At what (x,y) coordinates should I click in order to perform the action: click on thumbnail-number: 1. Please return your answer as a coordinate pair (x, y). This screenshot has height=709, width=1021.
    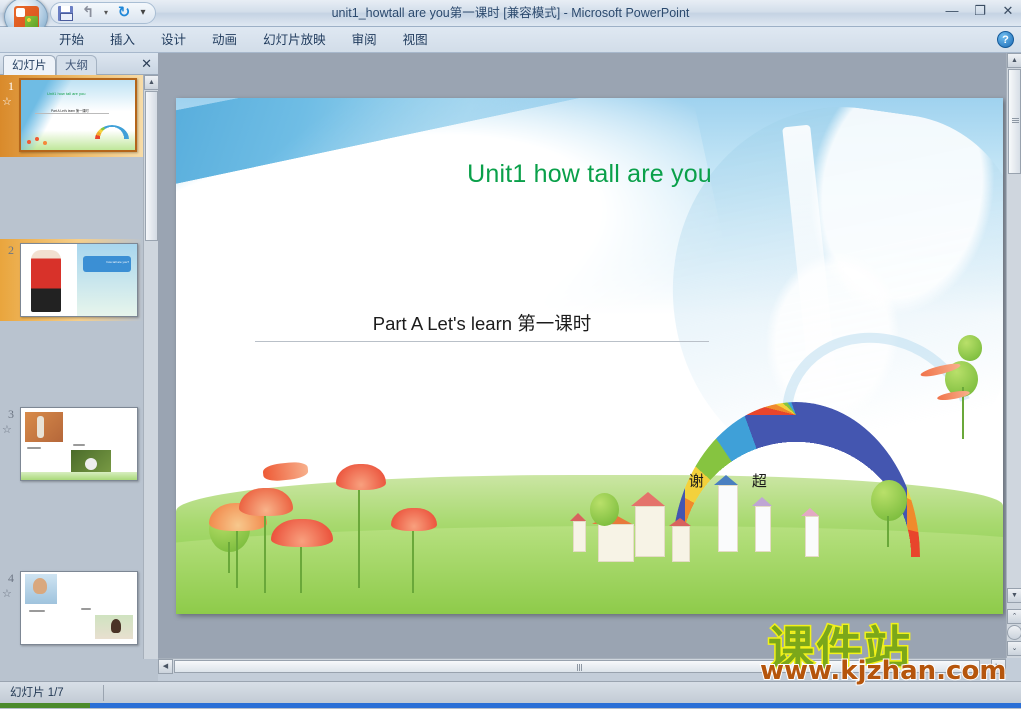
    Looking at the image, I should click on (11, 86).